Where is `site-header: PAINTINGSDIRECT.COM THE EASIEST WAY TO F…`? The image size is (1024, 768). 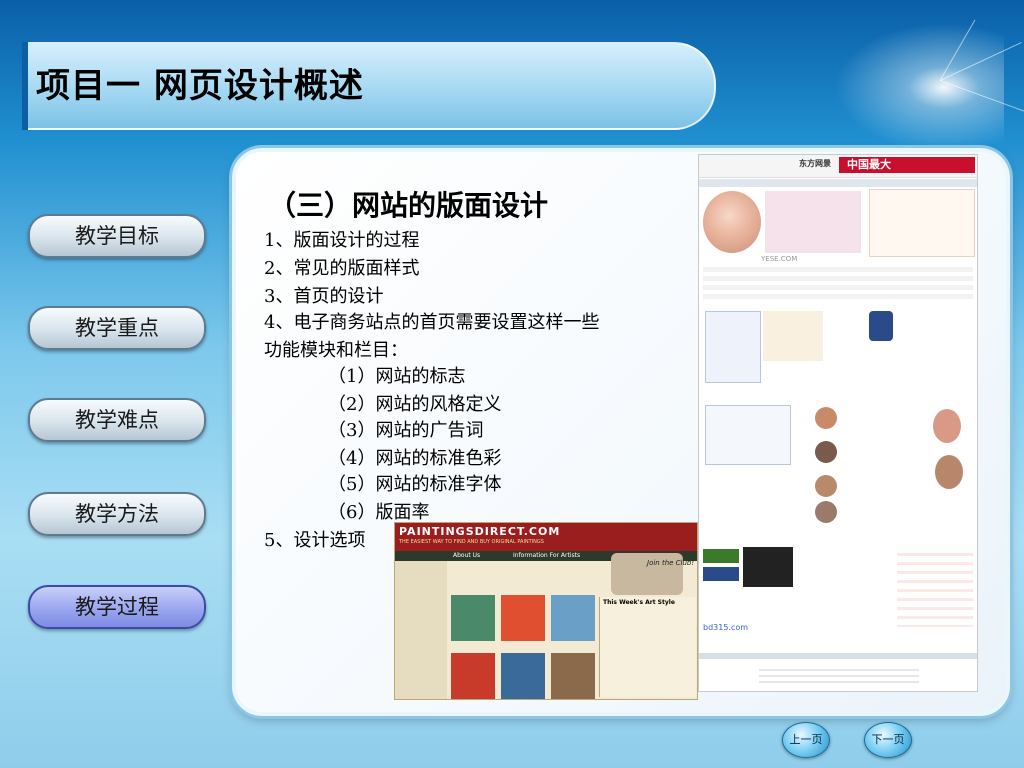
site-header: PAINTINGSDIRECT.COM THE EASIEST WAY TO F… is located at coordinates (546, 537).